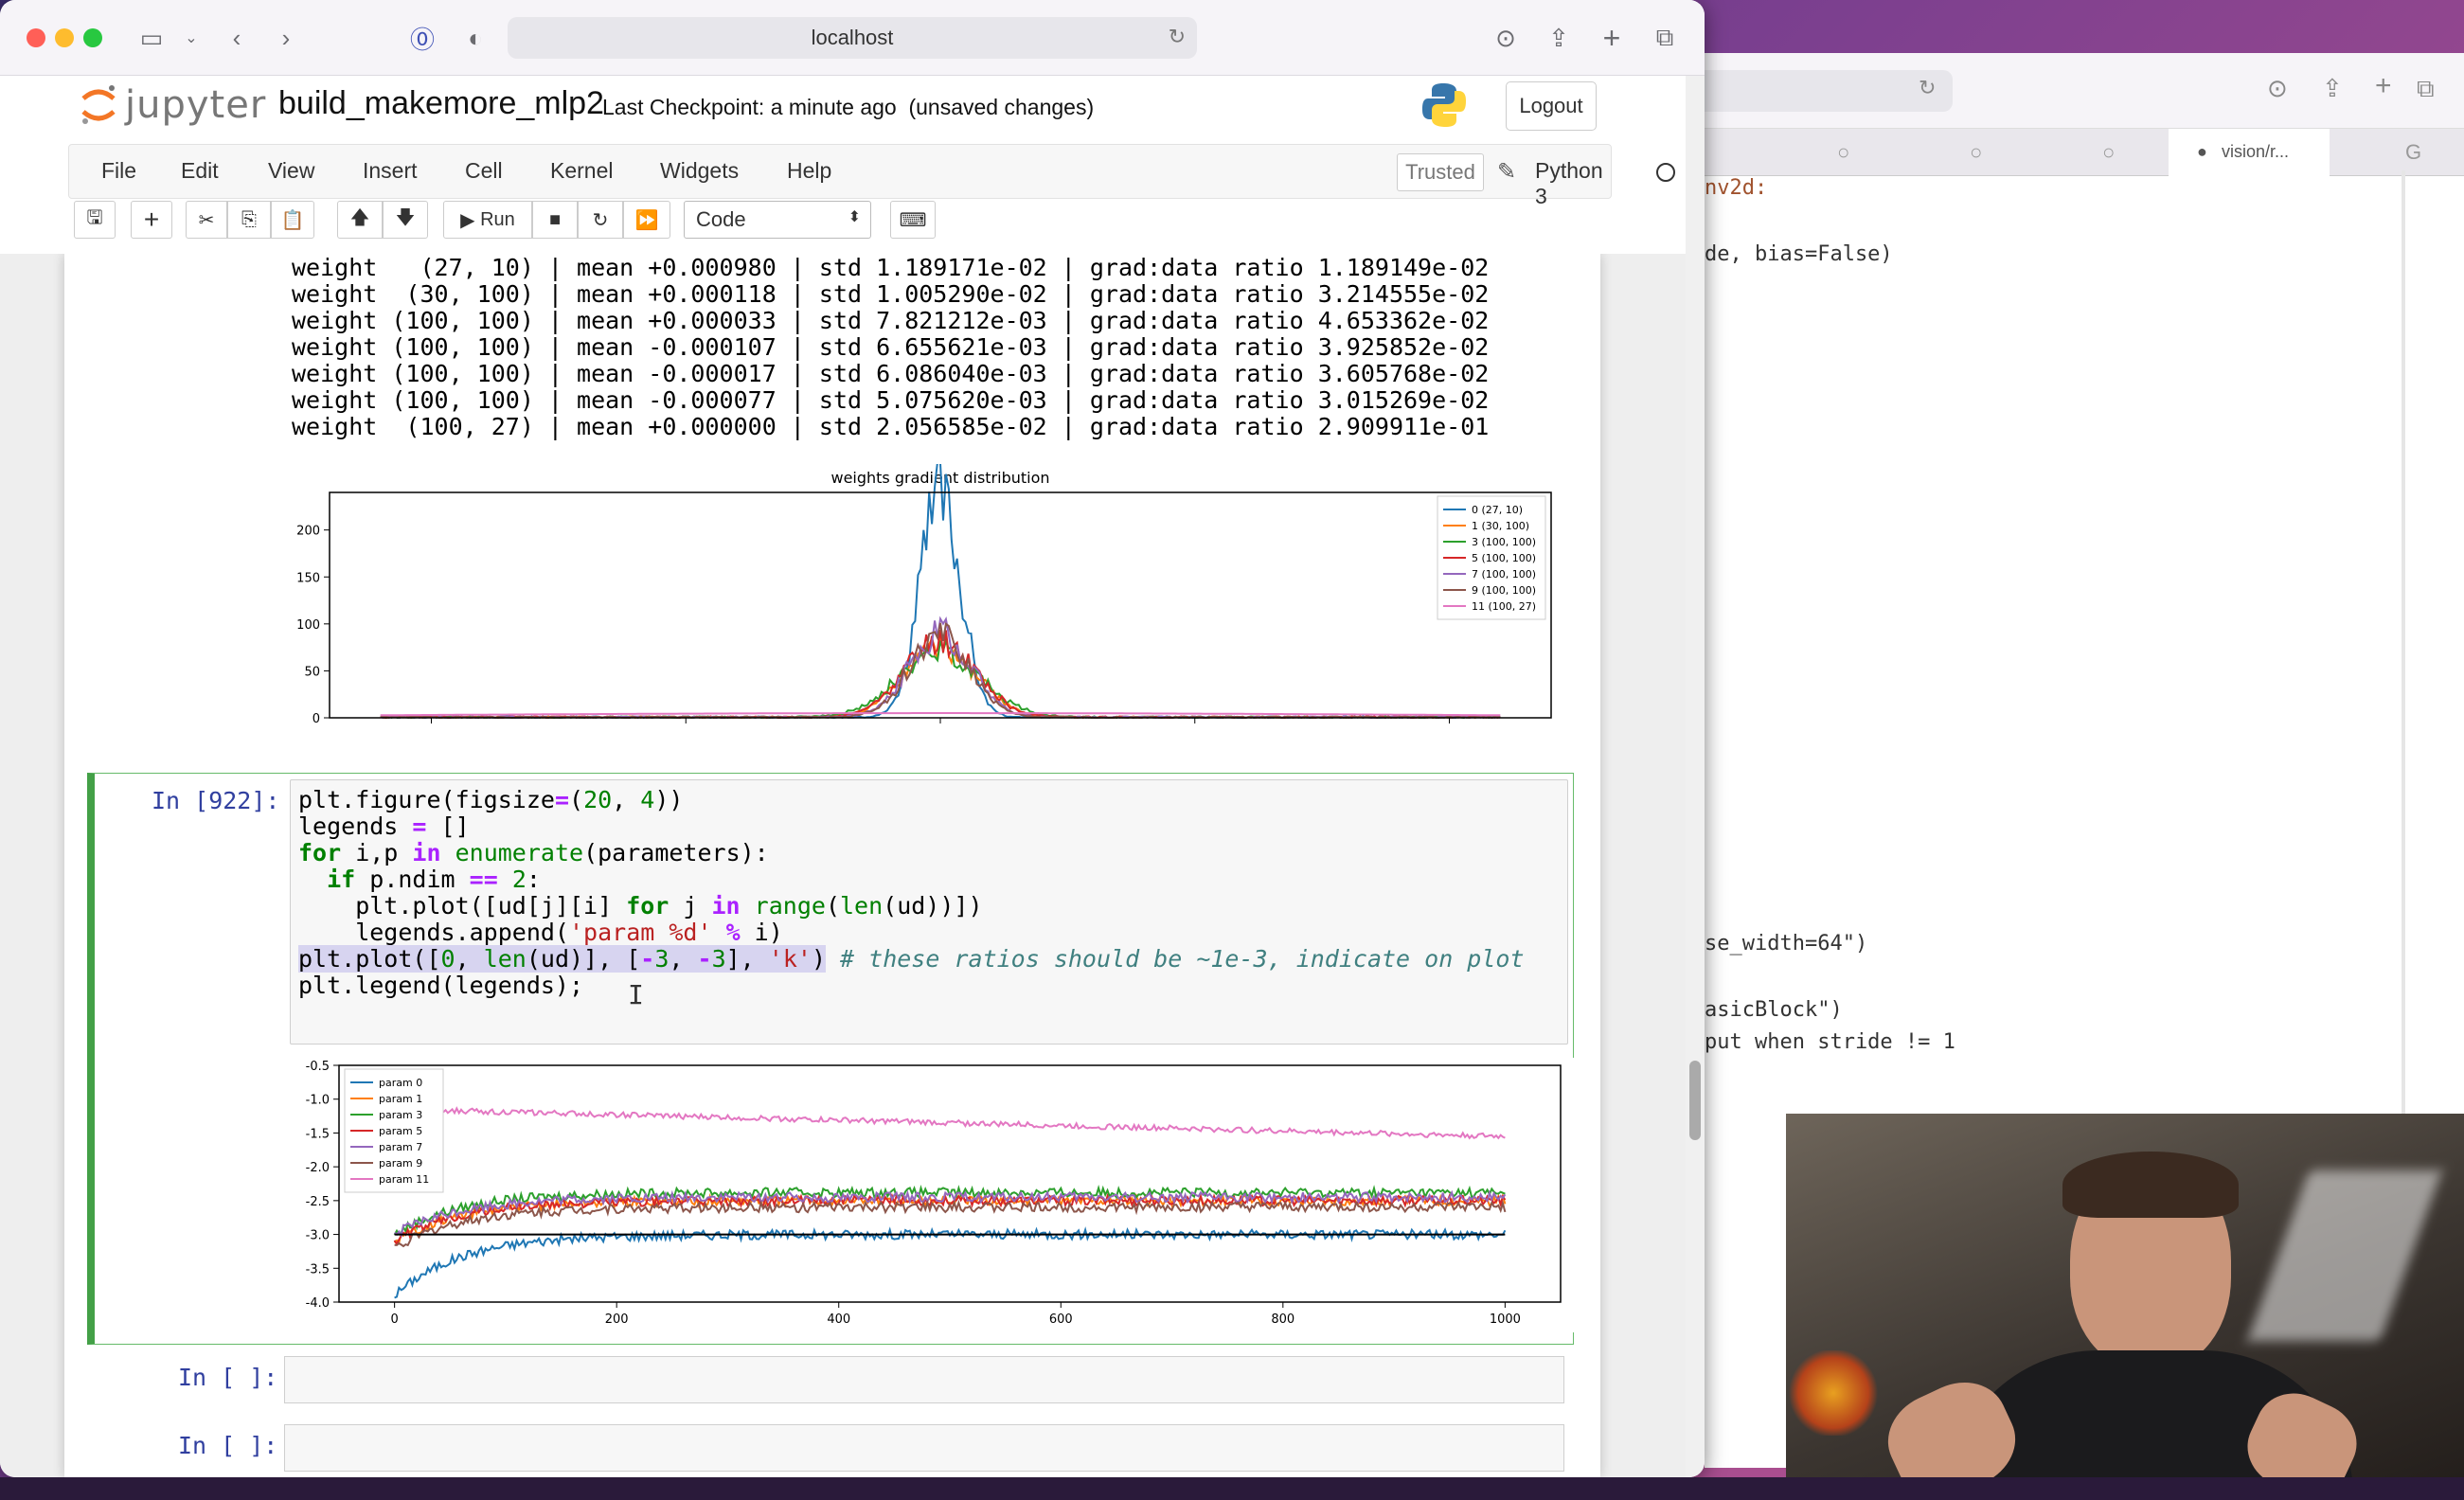 Image resolution: width=2464 pixels, height=1500 pixels. Describe the element at coordinates (308, 625) in the screenshot. I see `y-tick-label: 100` at that location.